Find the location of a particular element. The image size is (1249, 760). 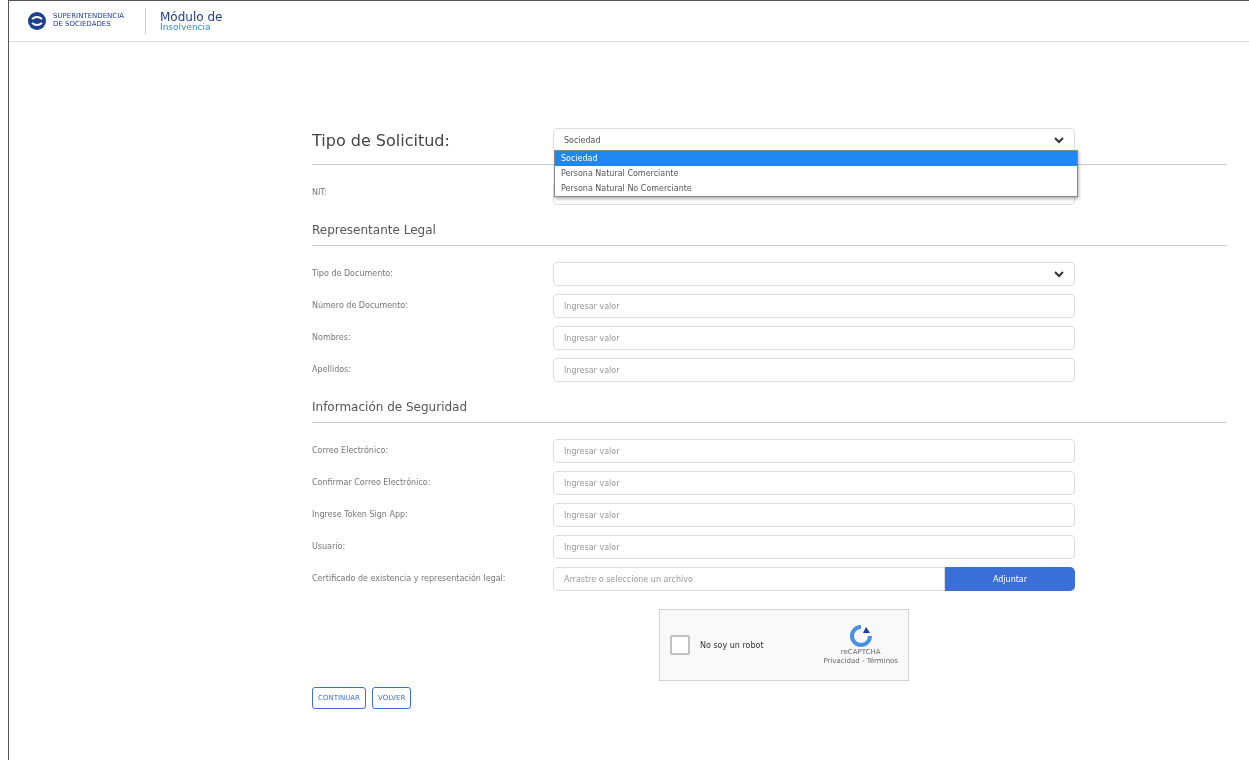

captcha-label: No soy un robot is located at coordinates (732, 645).